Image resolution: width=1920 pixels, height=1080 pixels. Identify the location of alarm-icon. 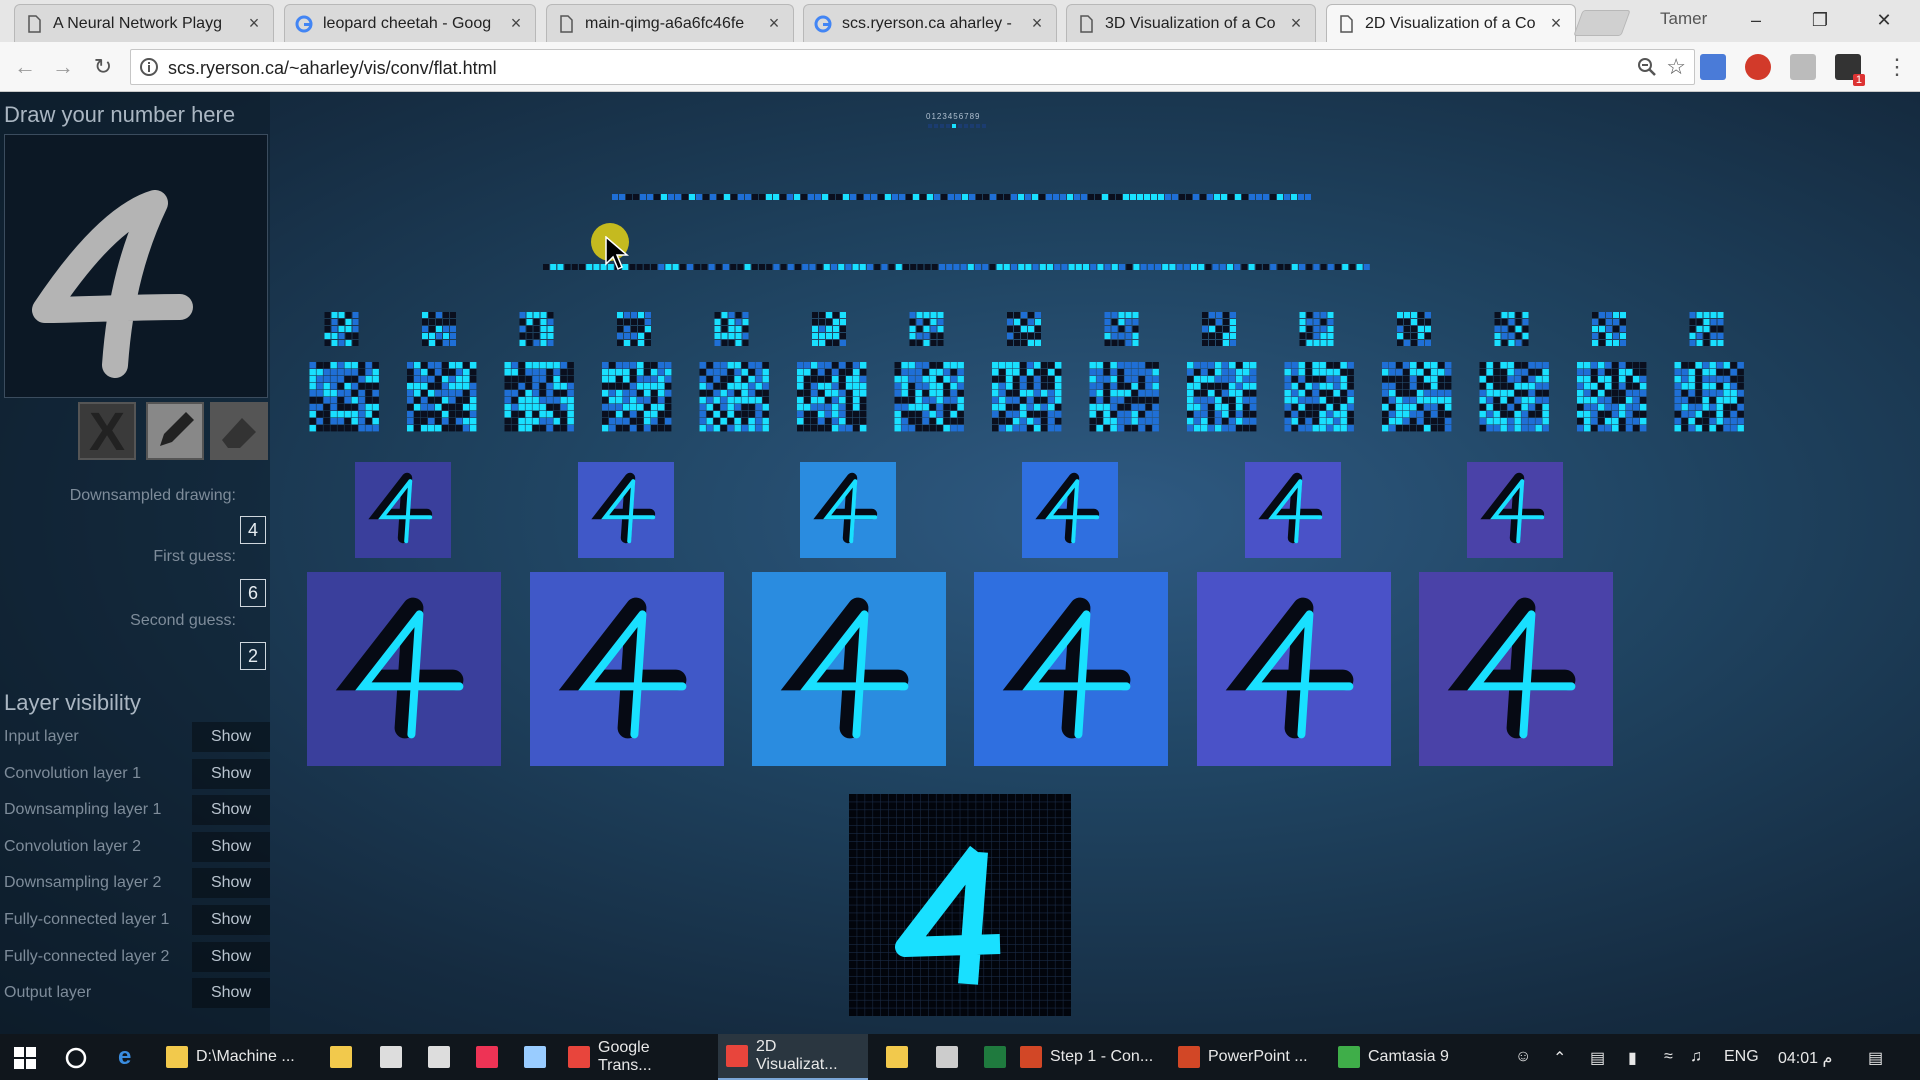
(395, 1057).